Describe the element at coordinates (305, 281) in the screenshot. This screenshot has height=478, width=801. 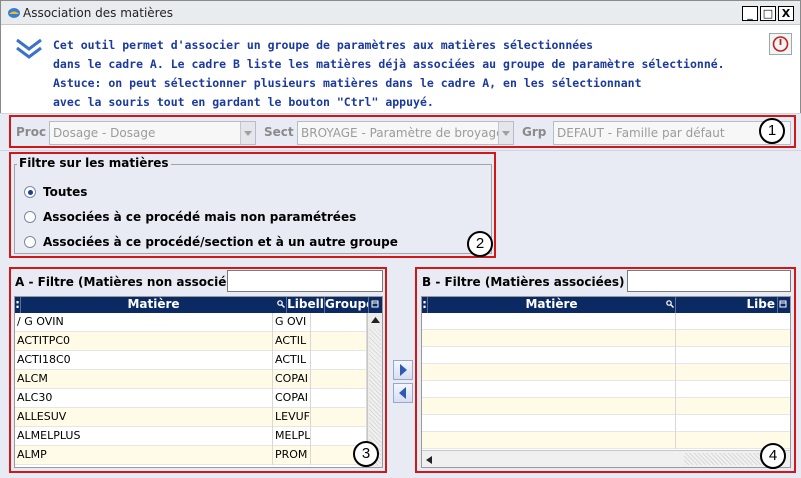
I see `panel-a-filter-input` at that location.